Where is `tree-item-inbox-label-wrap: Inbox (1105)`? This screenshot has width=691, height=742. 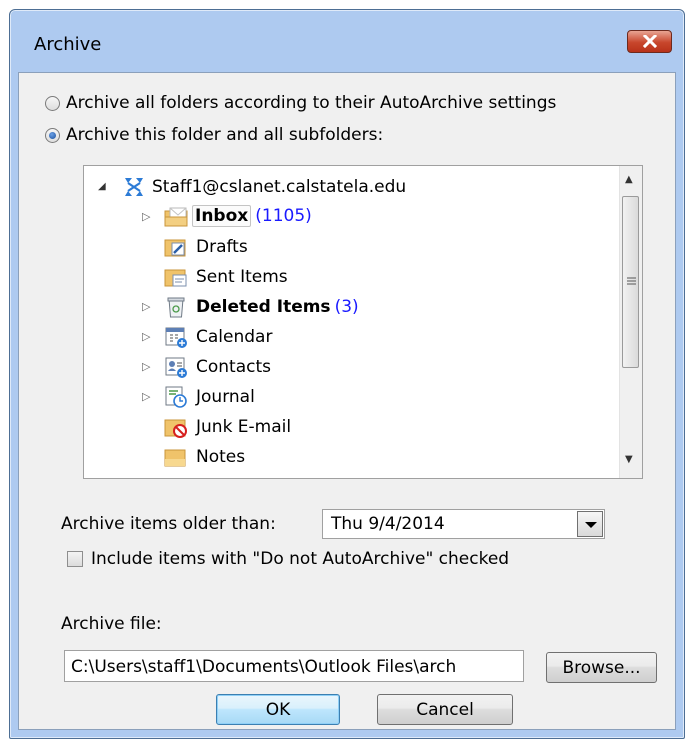 tree-item-inbox-label-wrap: Inbox (1105) is located at coordinates (252, 216).